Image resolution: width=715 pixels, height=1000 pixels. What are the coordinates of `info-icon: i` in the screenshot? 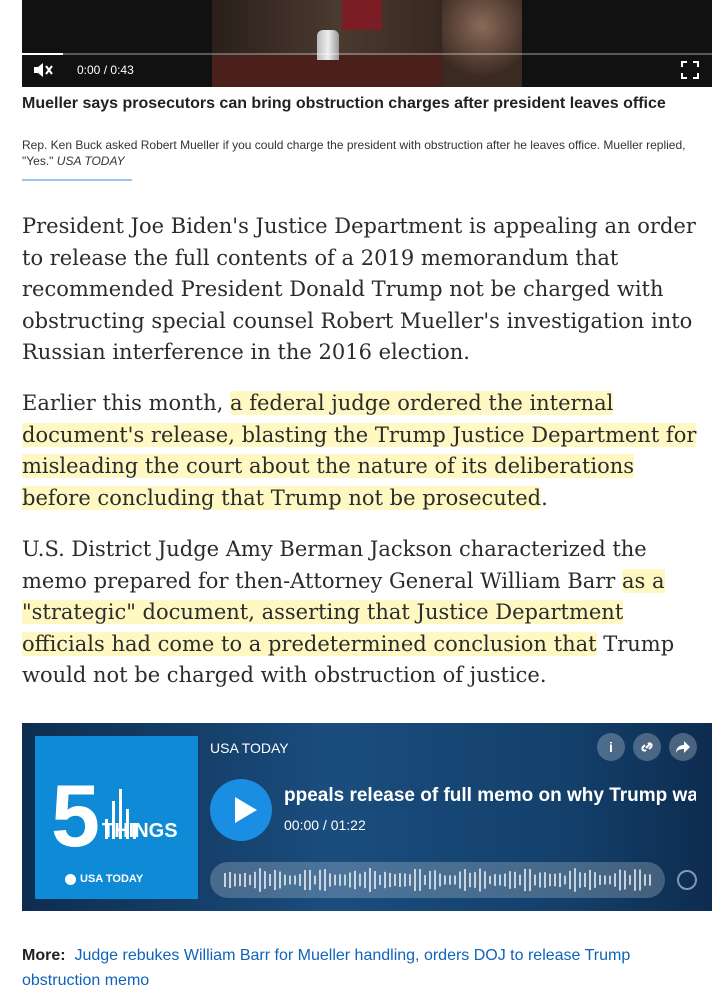 It's located at (611, 747).